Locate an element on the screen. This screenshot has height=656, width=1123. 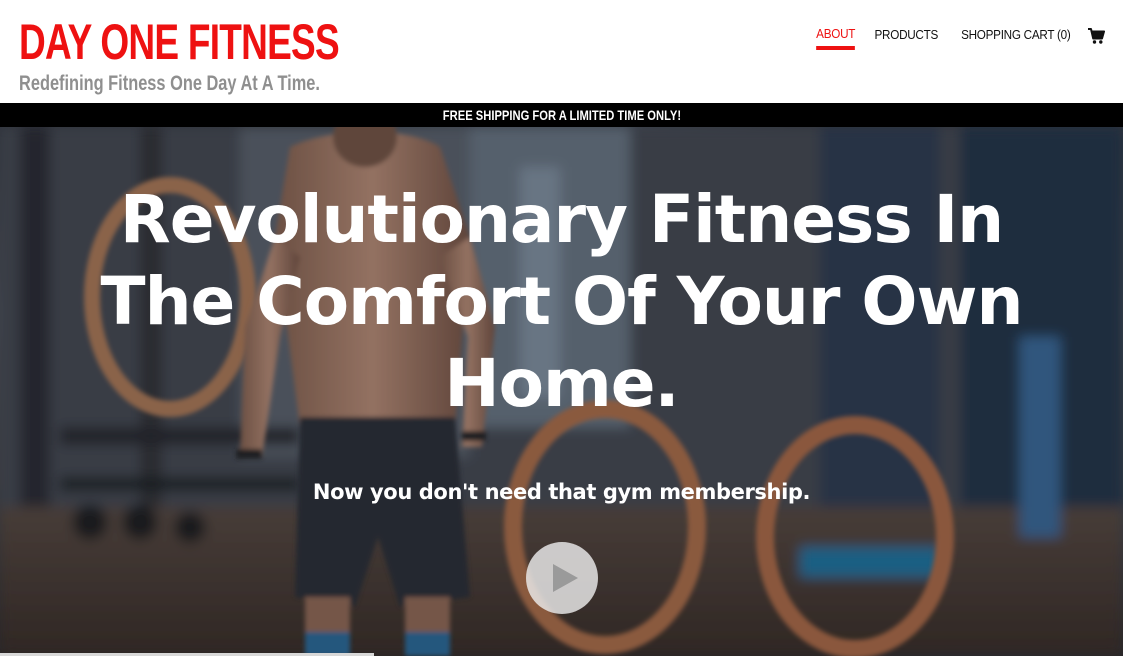
main-nav: ABOUT PRODUCTS SHOPPING CART (0) is located at coordinates (959, 36).